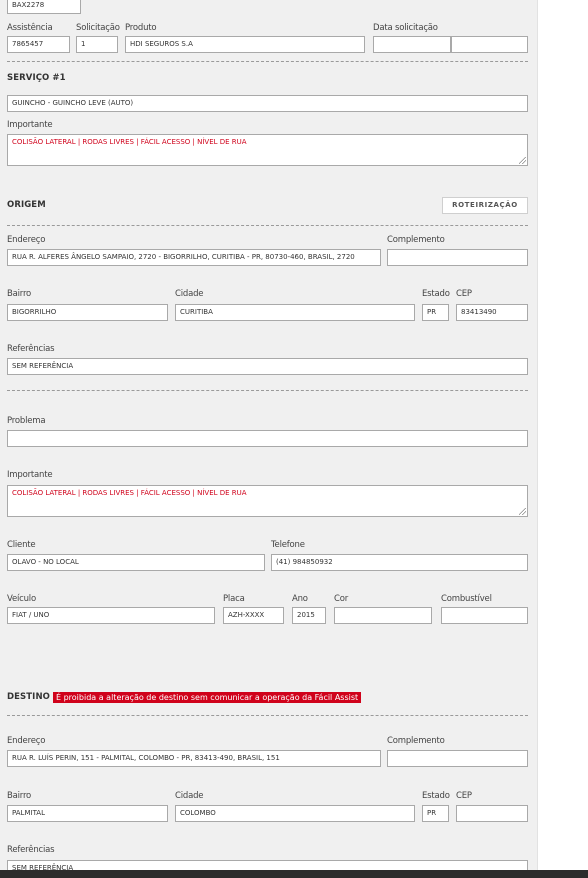  What do you see at coordinates (464, 796) in the screenshot?
I see `destino-cep-label: CEP` at bounding box center [464, 796].